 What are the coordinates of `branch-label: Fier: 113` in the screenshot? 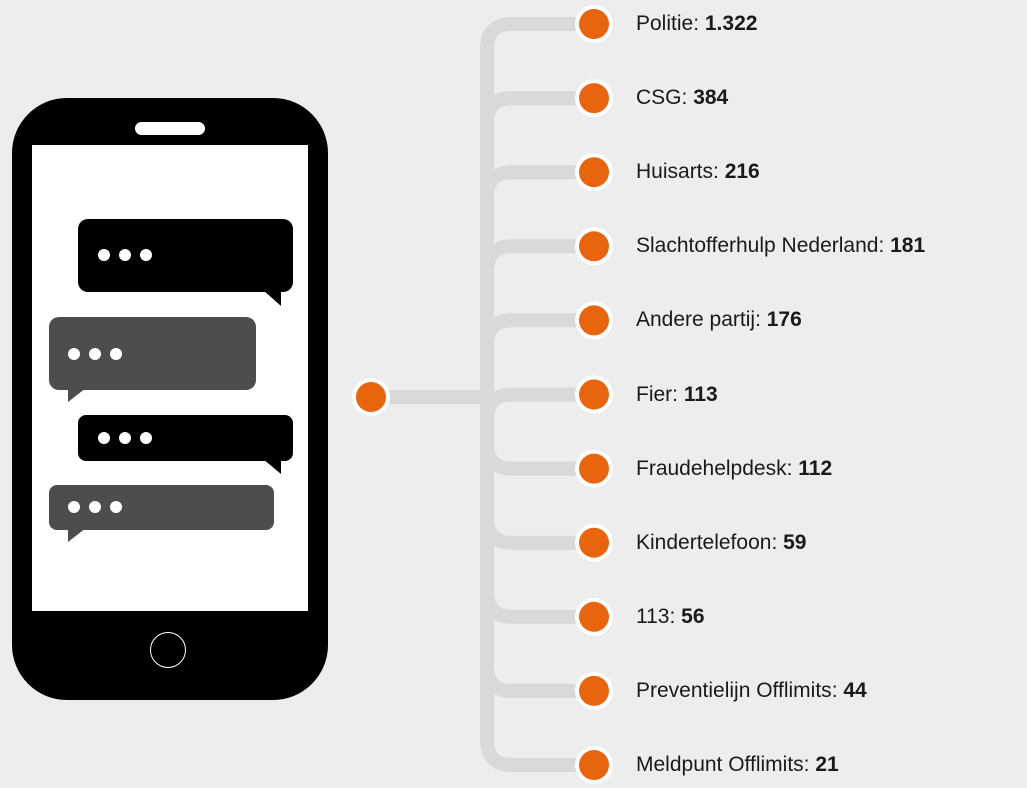 It's located at (677, 395).